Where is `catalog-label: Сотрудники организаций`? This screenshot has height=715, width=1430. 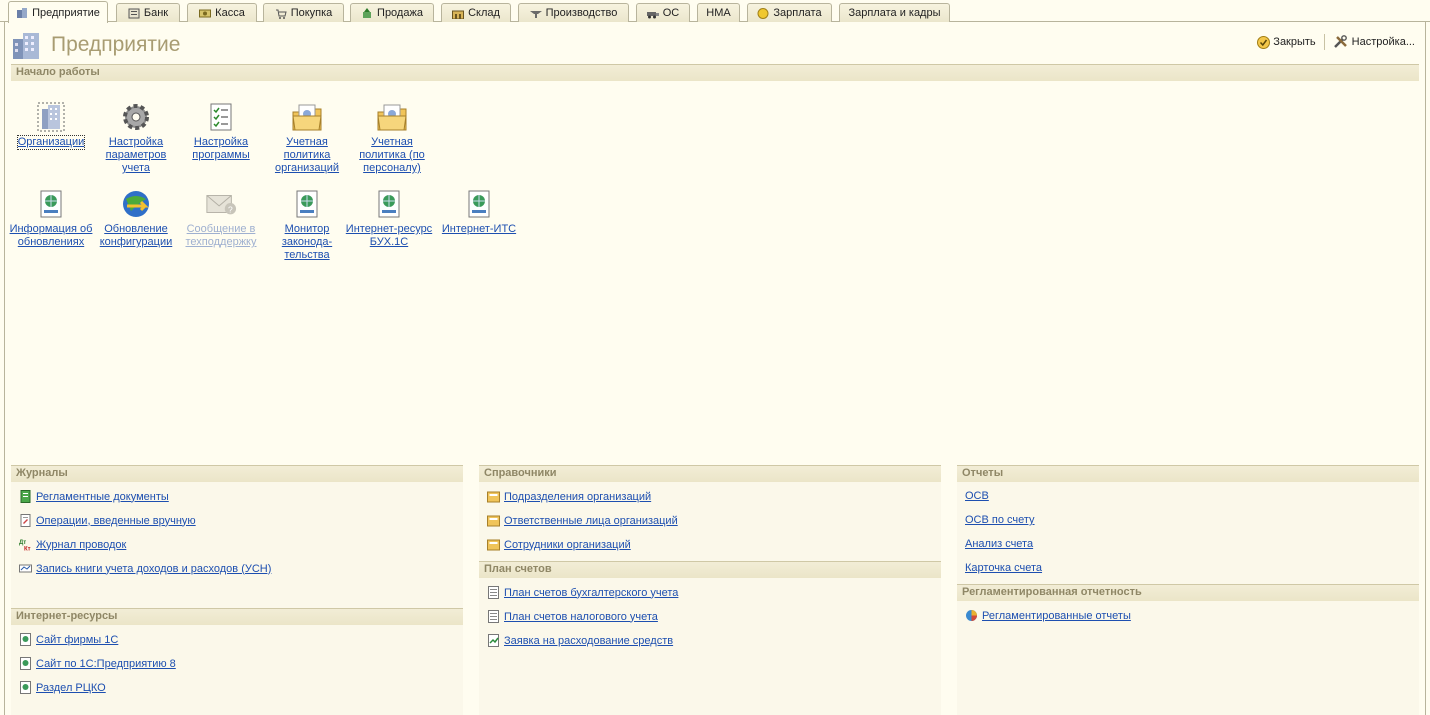
catalog-label: Сотрудники организаций is located at coordinates (567, 544).